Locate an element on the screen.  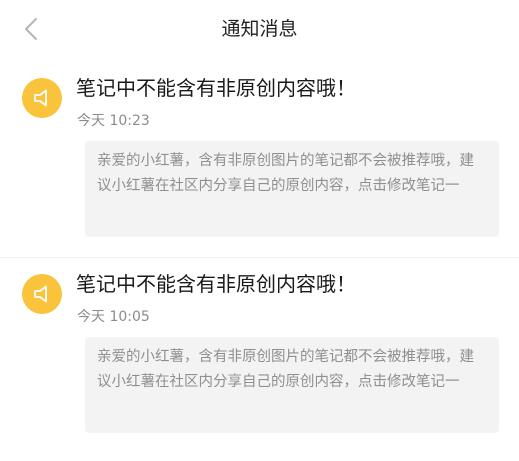
nav-bar: 通知消息 is located at coordinates (259, 29).